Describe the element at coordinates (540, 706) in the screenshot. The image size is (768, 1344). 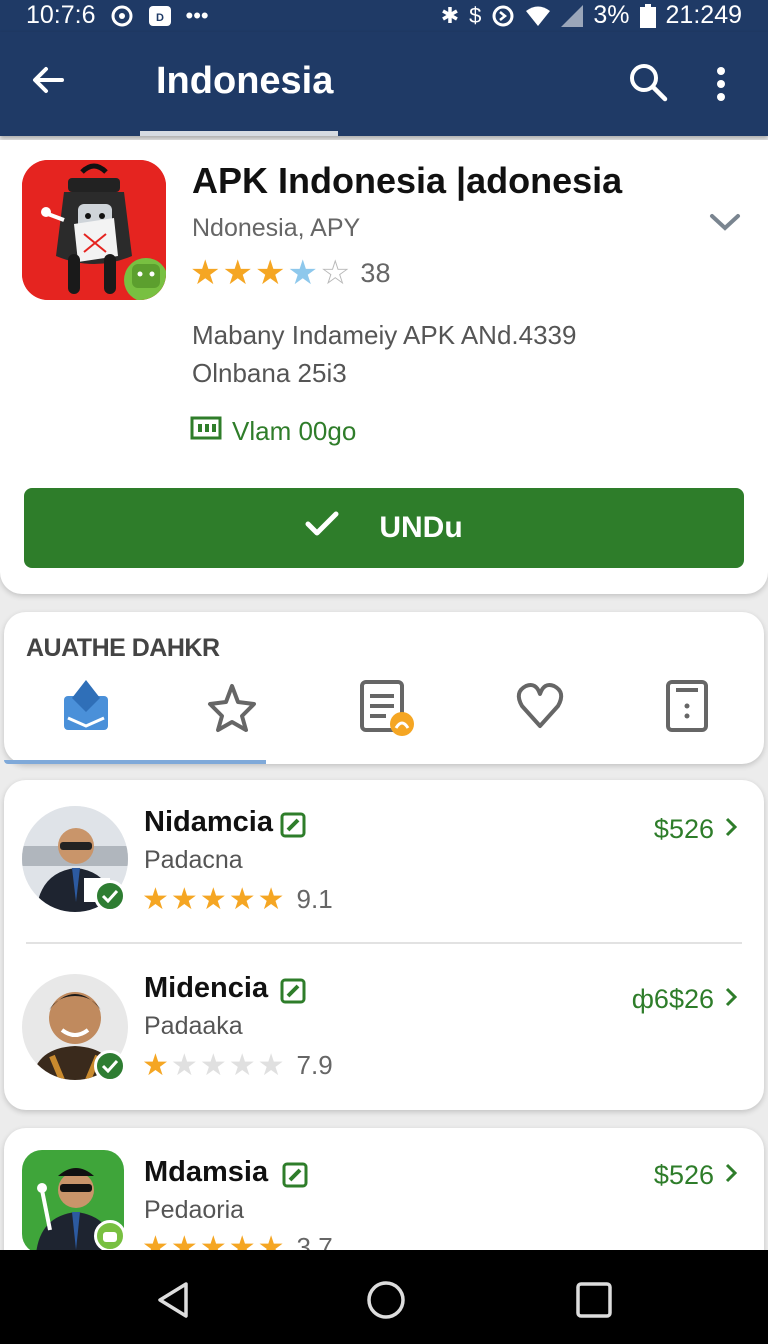
I see `heart-icon` at that location.